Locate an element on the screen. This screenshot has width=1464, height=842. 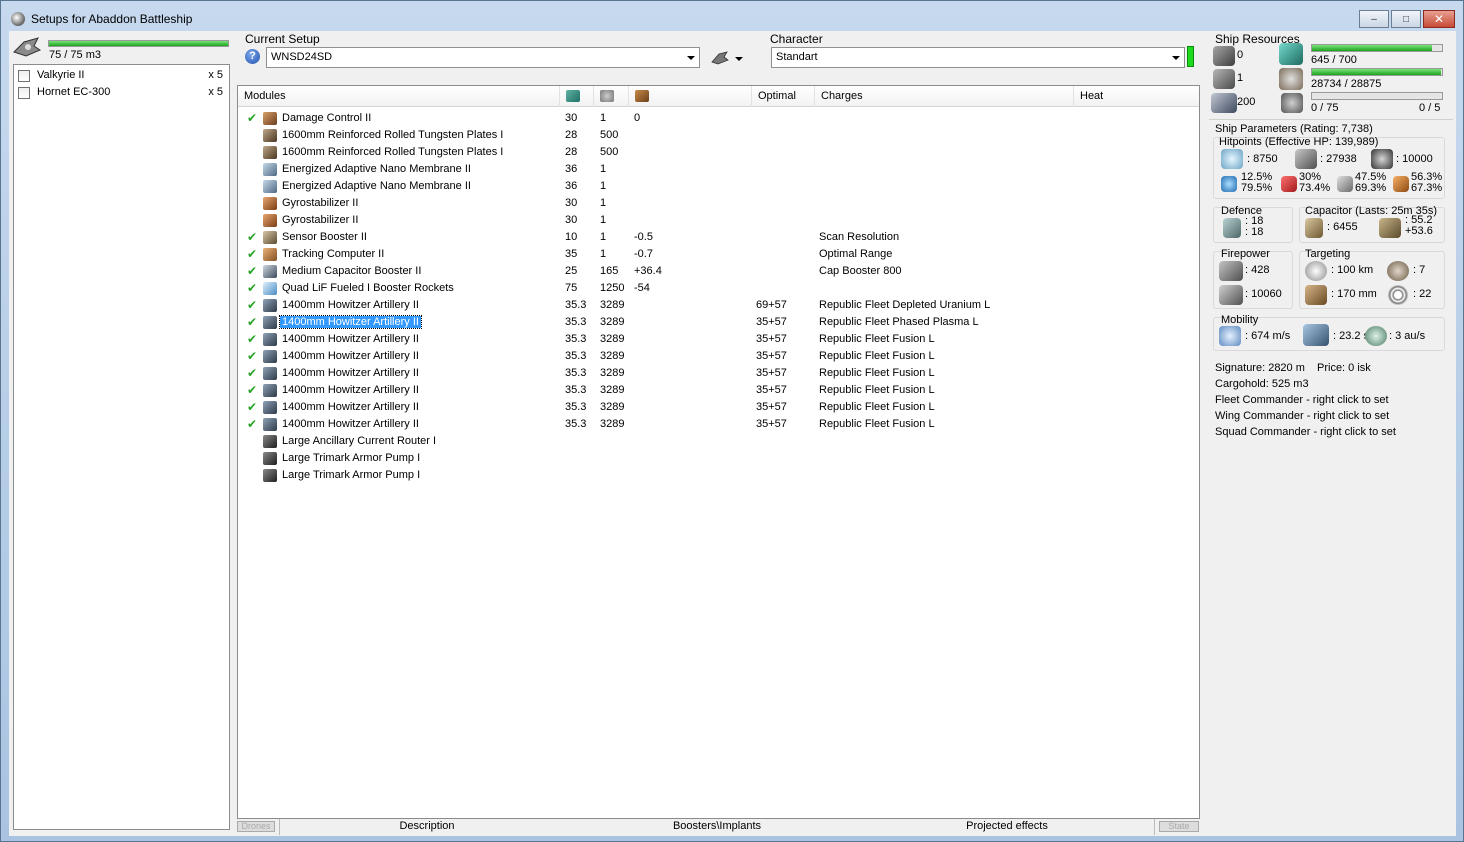
setup-select: WNSD24SD is located at coordinates (483, 57).